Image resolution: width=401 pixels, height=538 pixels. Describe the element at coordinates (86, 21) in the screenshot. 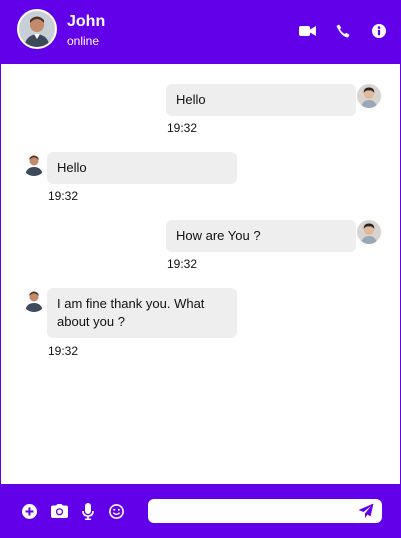

I see `contact-name: John` at that location.